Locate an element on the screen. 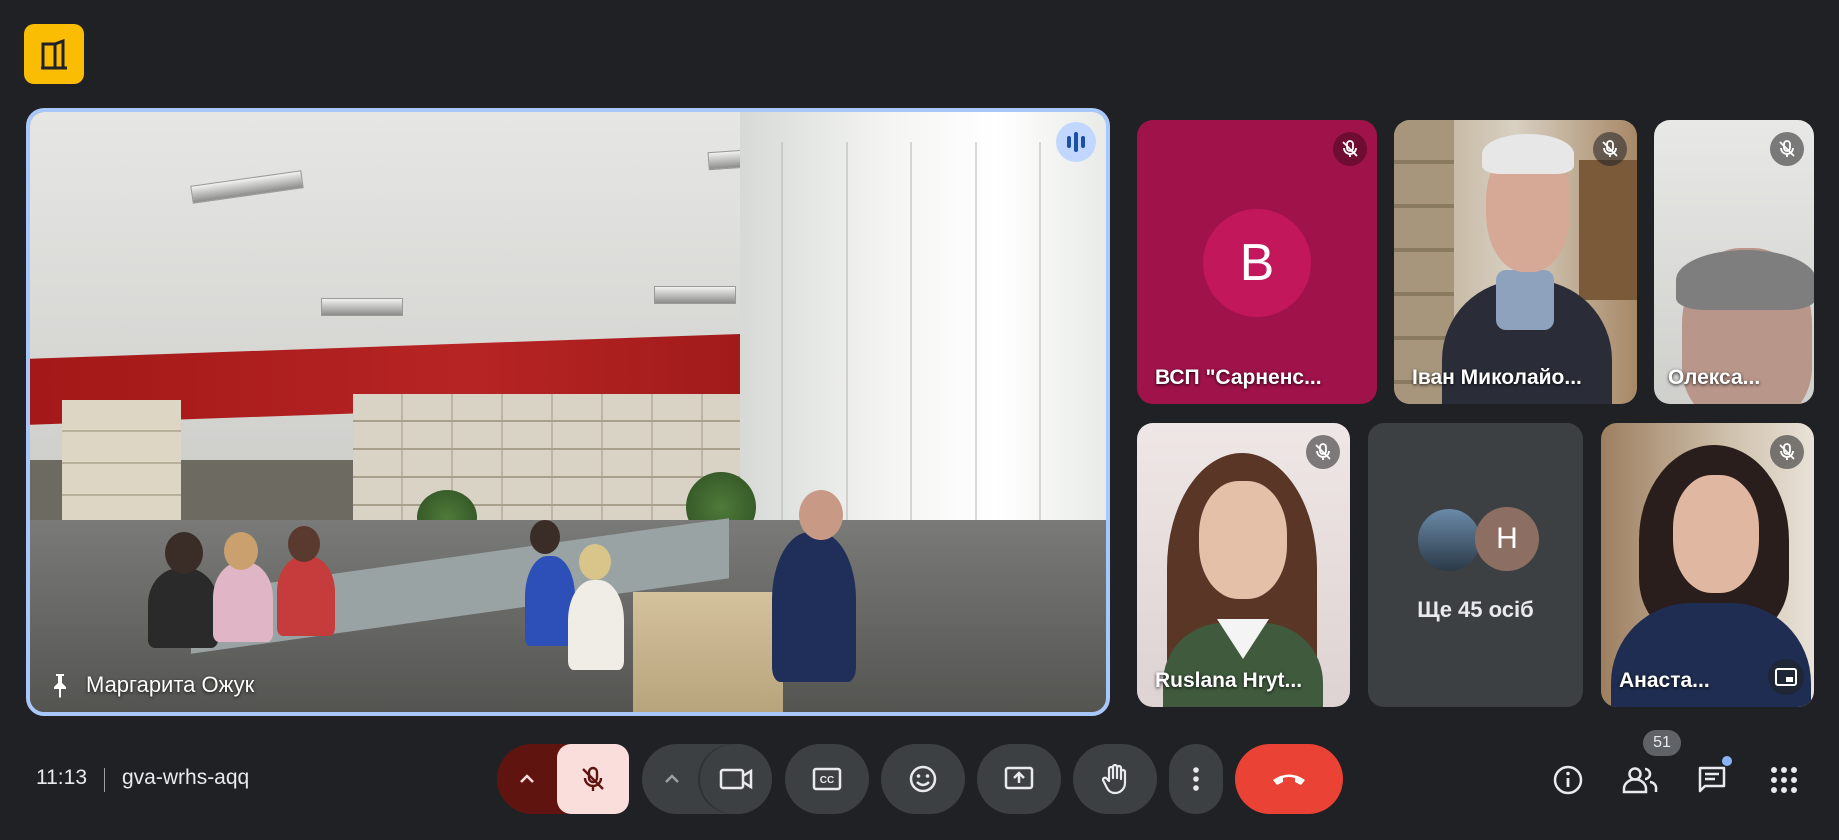 Image resolution: width=1839 pixels, height=840 pixels. present-now-button is located at coordinates (1019, 779).